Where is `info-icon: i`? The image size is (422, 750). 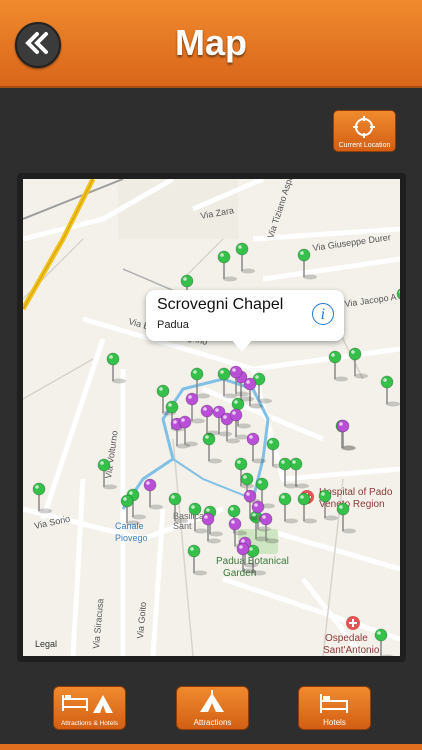
info-icon: i is located at coordinates (323, 314).